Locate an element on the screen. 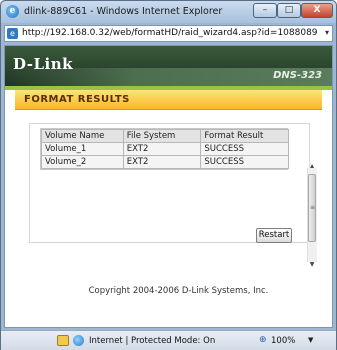 This screenshot has height=350, width=337. table-cell: Volume_1 is located at coordinates (82, 149).